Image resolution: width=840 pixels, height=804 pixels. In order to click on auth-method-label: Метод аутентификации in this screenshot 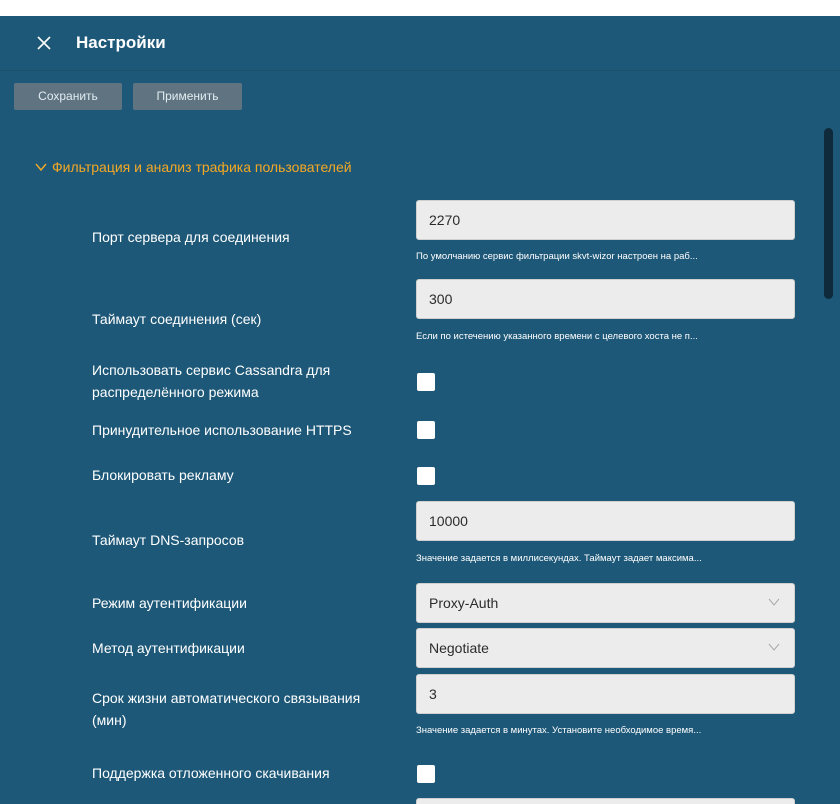, I will do `click(168, 648)`.